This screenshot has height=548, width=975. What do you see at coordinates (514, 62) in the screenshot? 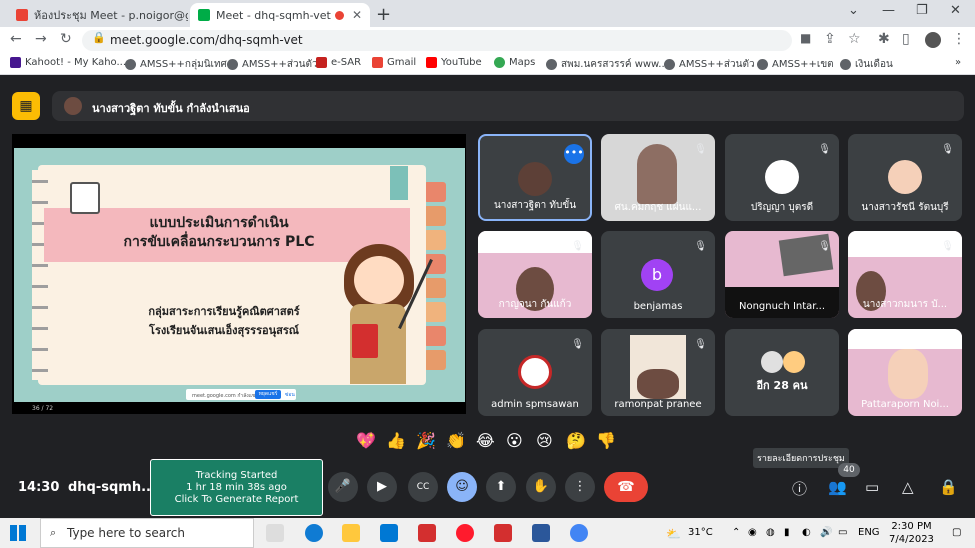
I see `bookmark-maps: Maps` at bounding box center [514, 62].